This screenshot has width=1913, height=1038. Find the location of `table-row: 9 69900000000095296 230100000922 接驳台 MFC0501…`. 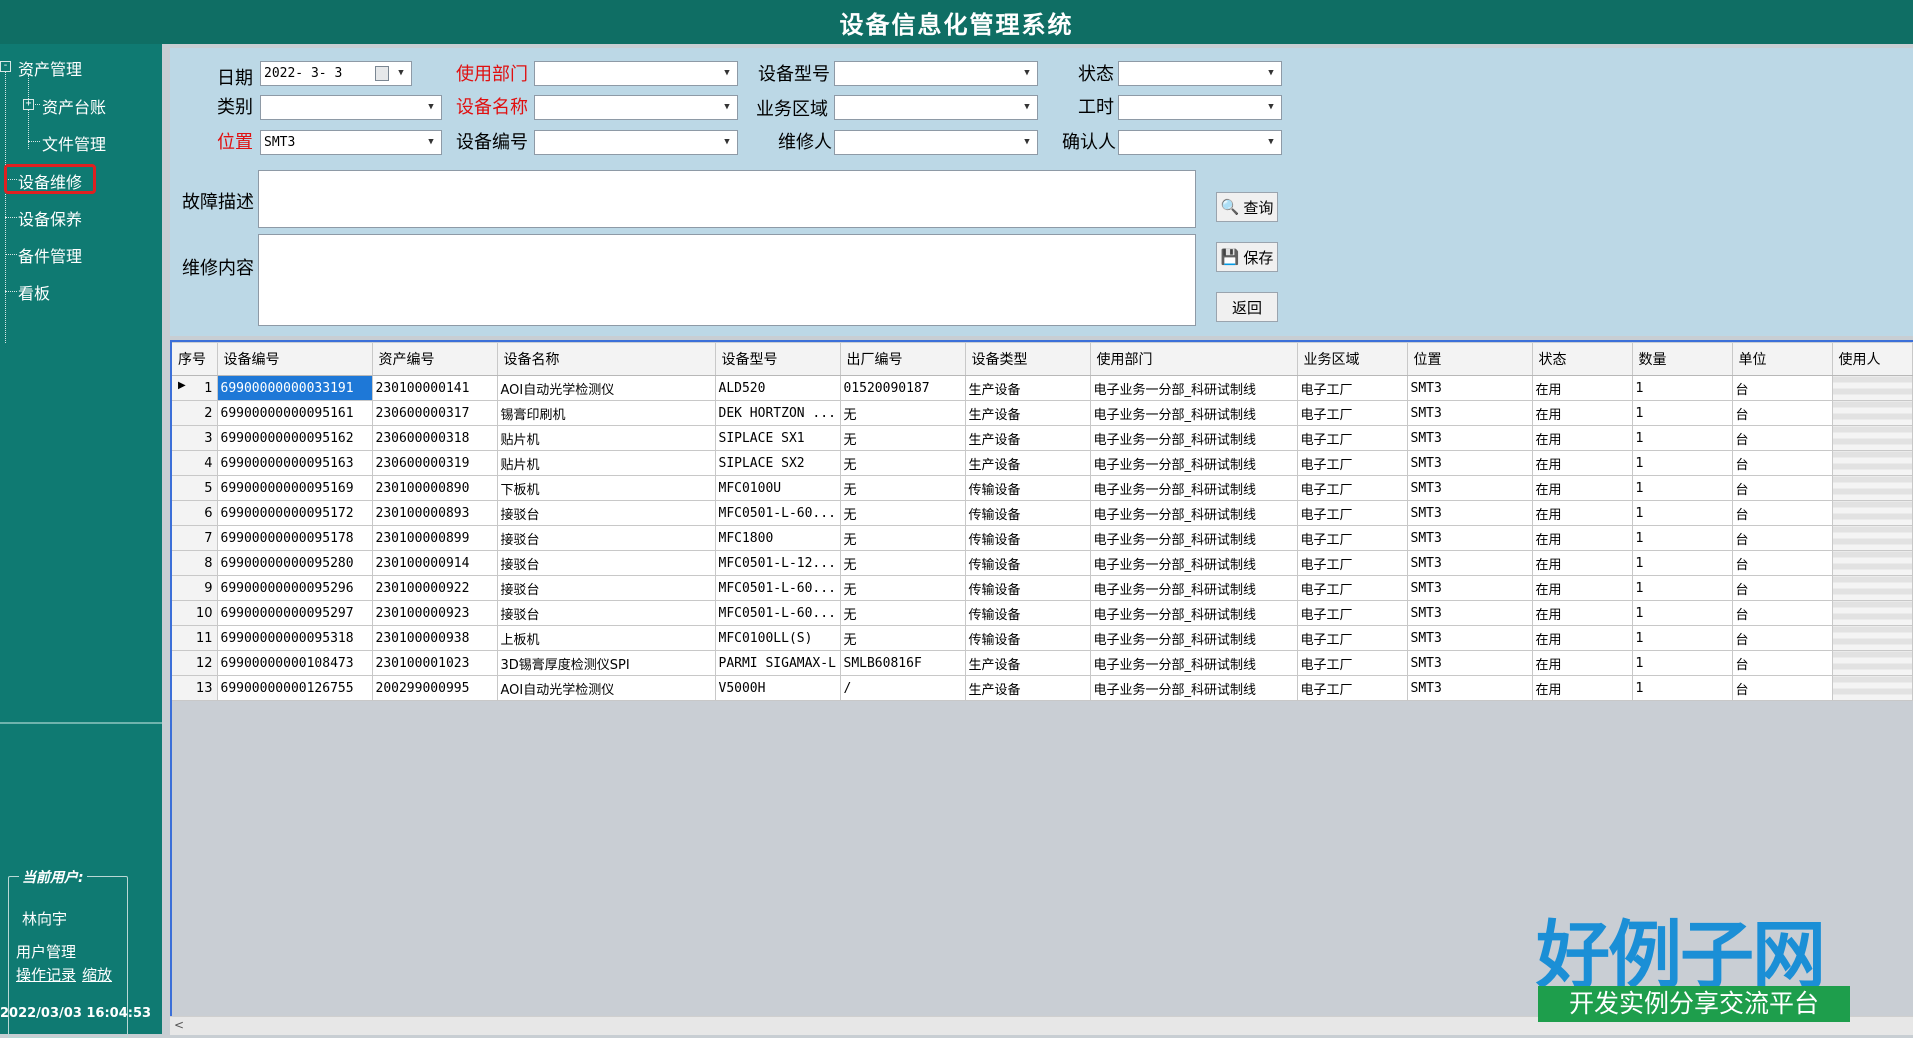

table-row: 9 69900000000095296 230100000922 接驳台 MFC0501… is located at coordinates (1042, 588).